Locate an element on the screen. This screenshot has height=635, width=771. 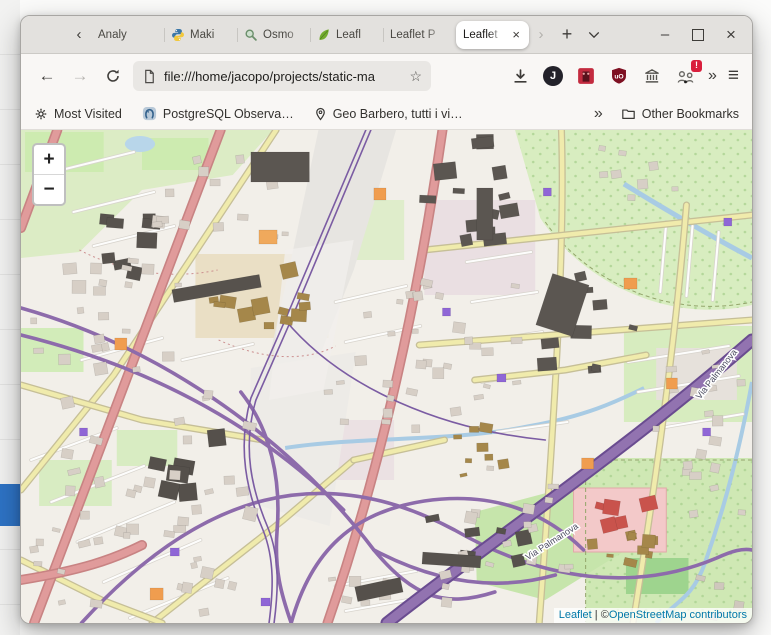
bookmark-most-visited: Most Visited is located at coordinates (78, 114).